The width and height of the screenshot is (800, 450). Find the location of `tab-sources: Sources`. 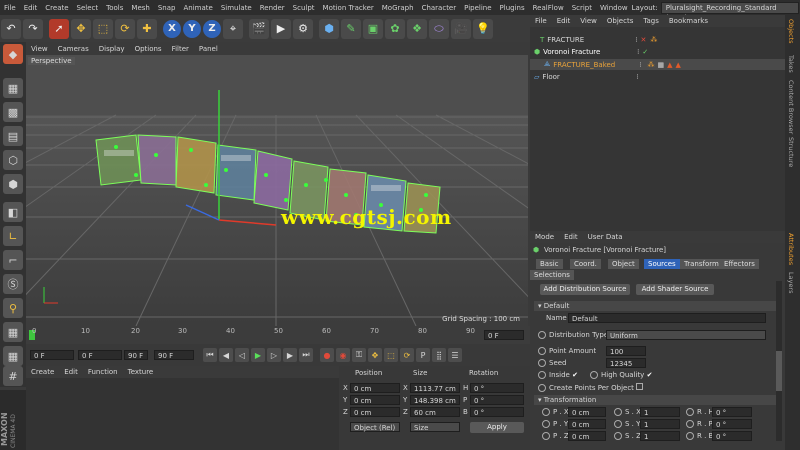

tab-sources: Sources is located at coordinates (662, 264).